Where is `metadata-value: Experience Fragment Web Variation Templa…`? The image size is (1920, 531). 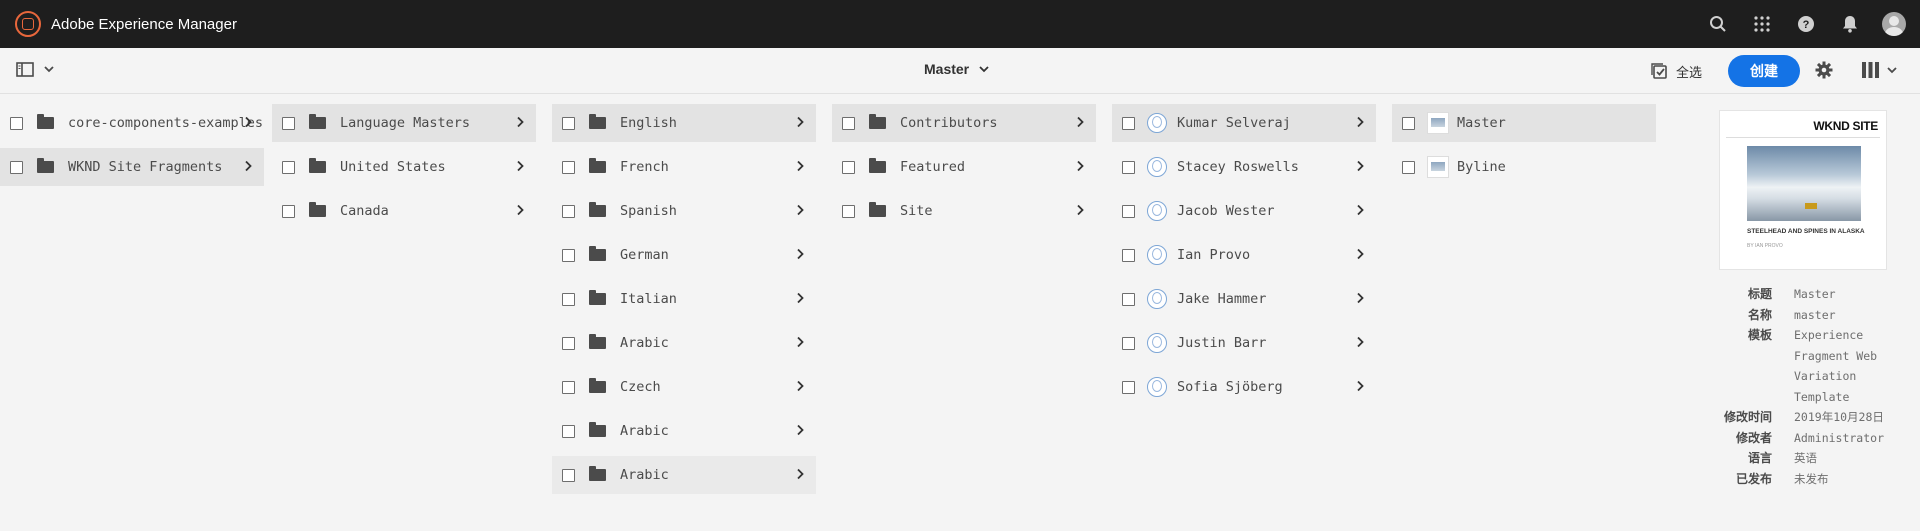
metadata-value: Experience Fragment Web Variation Templa… is located at coordinates (1836, 366).